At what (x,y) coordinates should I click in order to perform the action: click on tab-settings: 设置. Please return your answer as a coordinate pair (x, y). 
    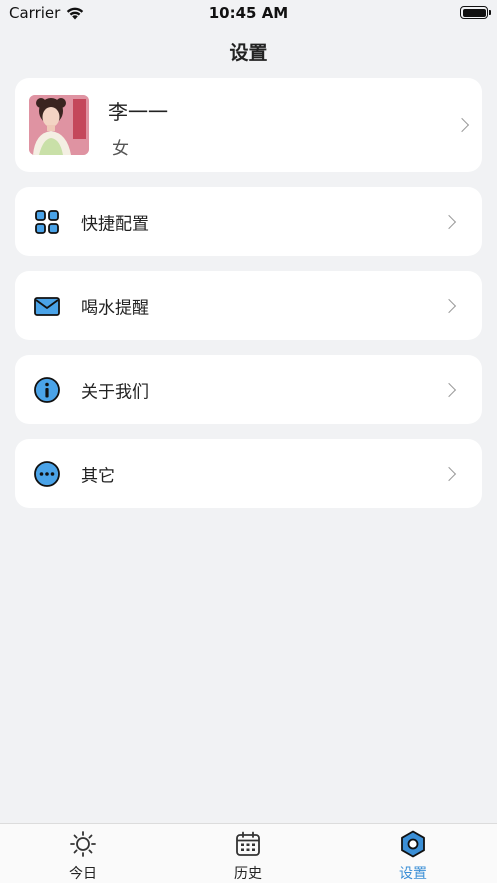
    Looking at the image, I should click on (413, 853).